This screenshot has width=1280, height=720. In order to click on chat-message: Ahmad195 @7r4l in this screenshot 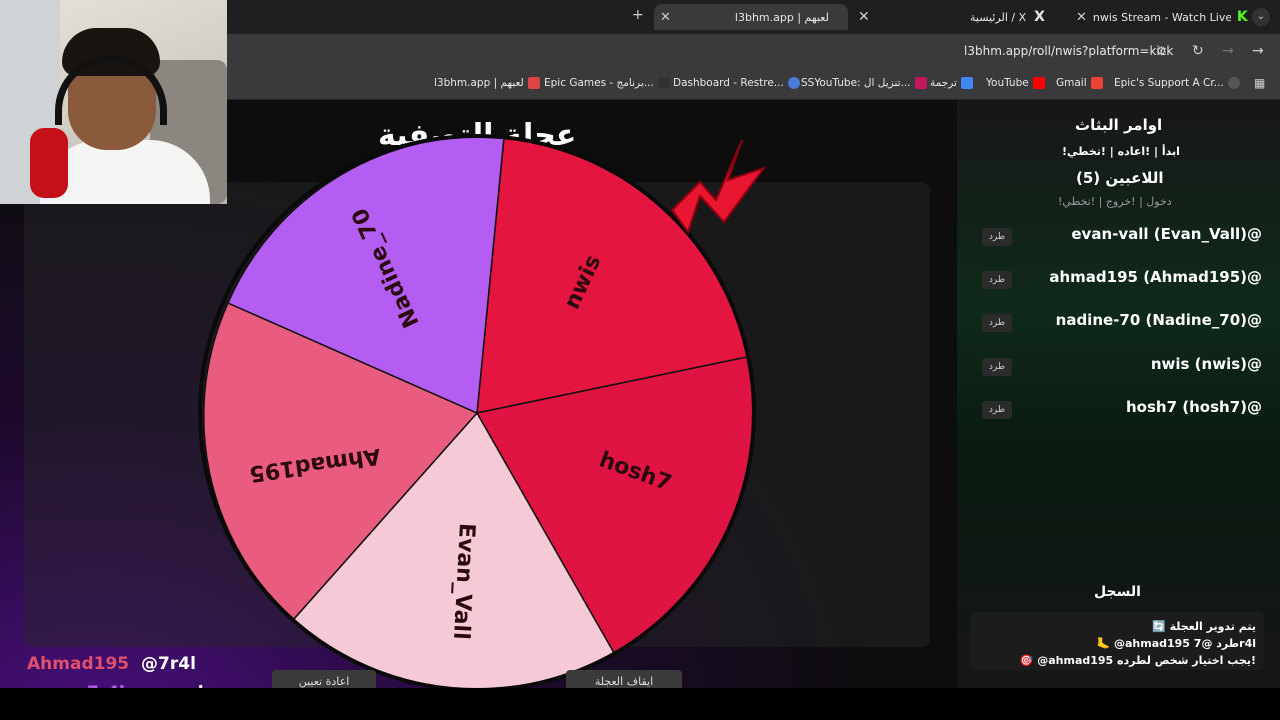, I will do `click(111, 664)`.